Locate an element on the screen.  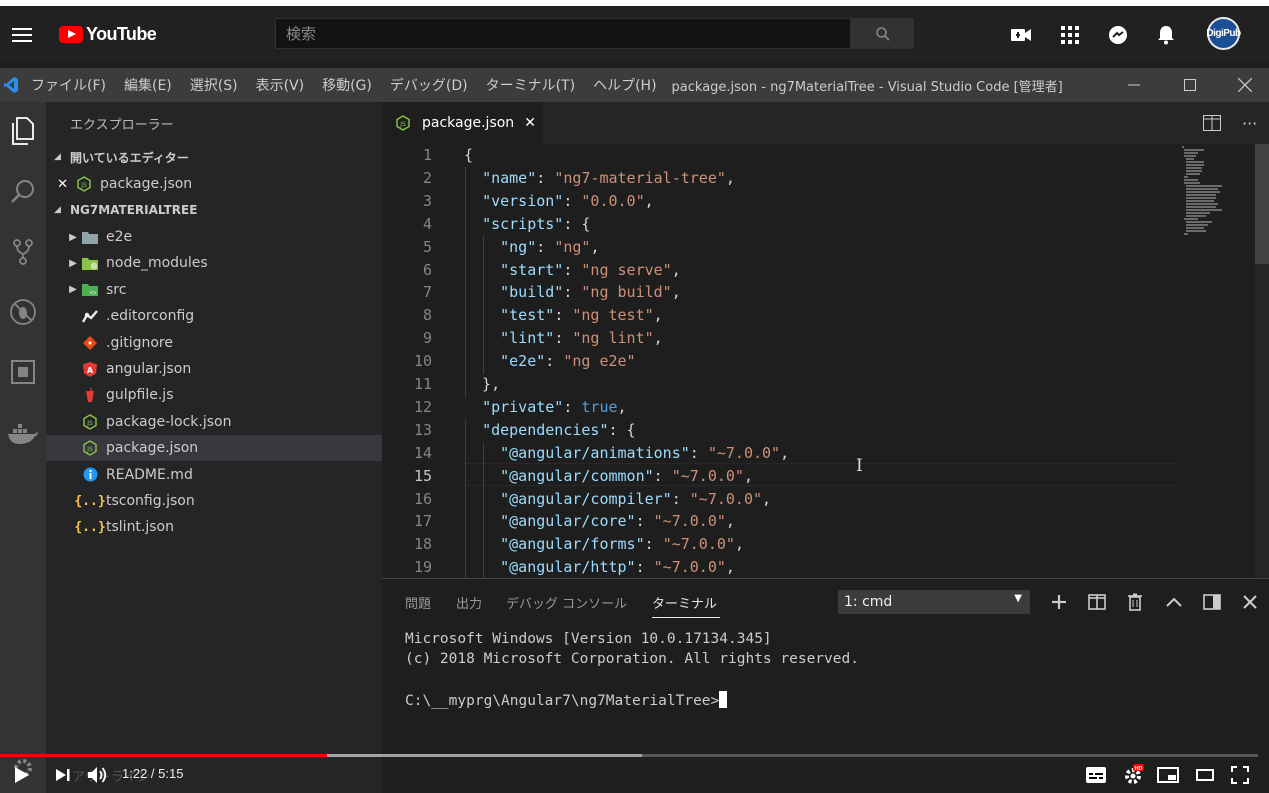
menu-terminal: ターミナル(T) is located at coordinates (530, 85).